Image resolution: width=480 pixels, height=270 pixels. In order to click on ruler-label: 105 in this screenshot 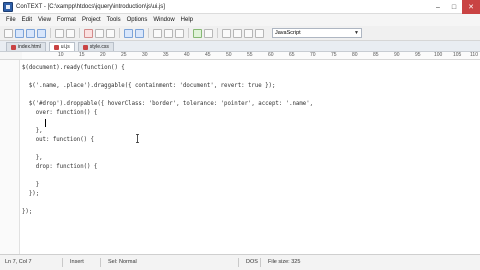, I will do `click(457, 55)`.